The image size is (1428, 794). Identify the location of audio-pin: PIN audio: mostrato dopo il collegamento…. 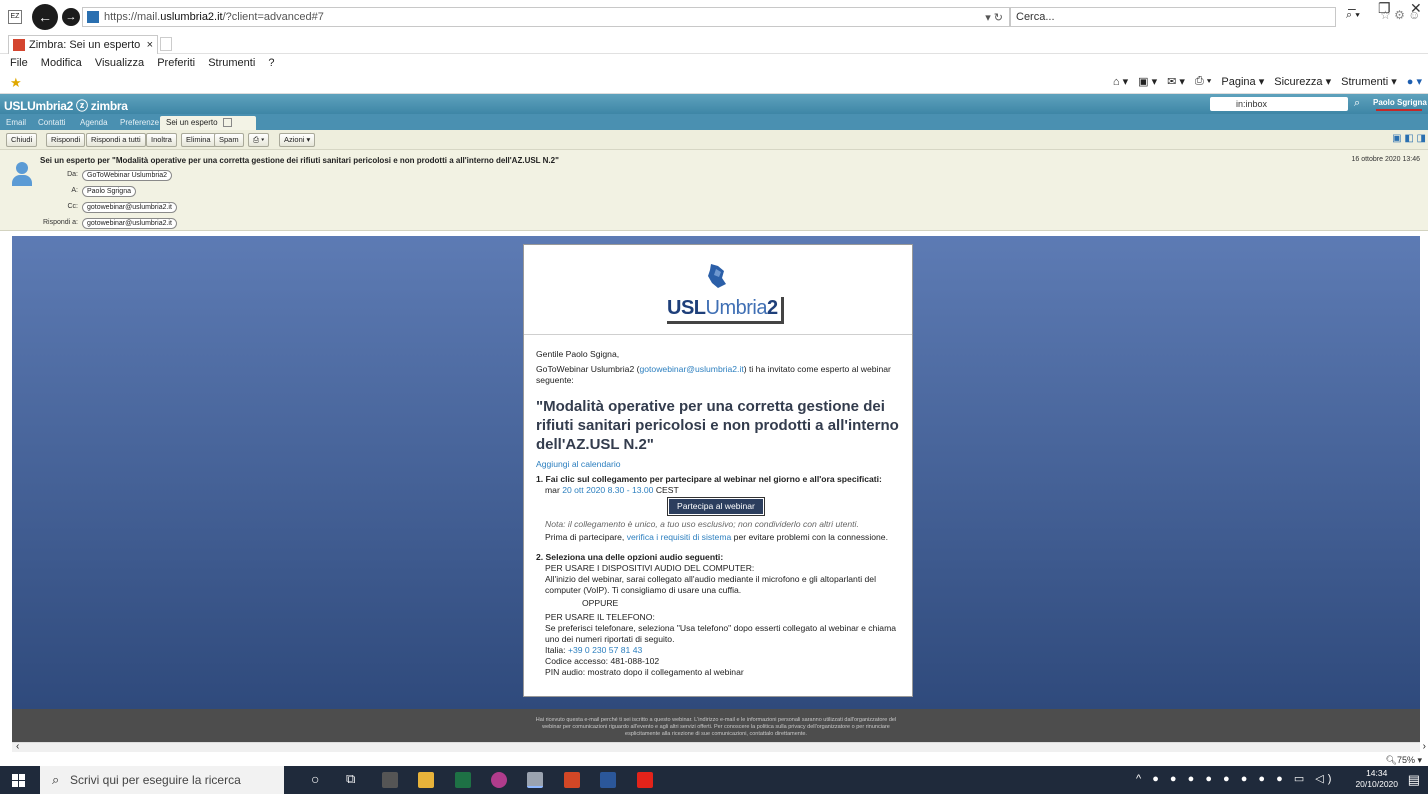
(644, 672).